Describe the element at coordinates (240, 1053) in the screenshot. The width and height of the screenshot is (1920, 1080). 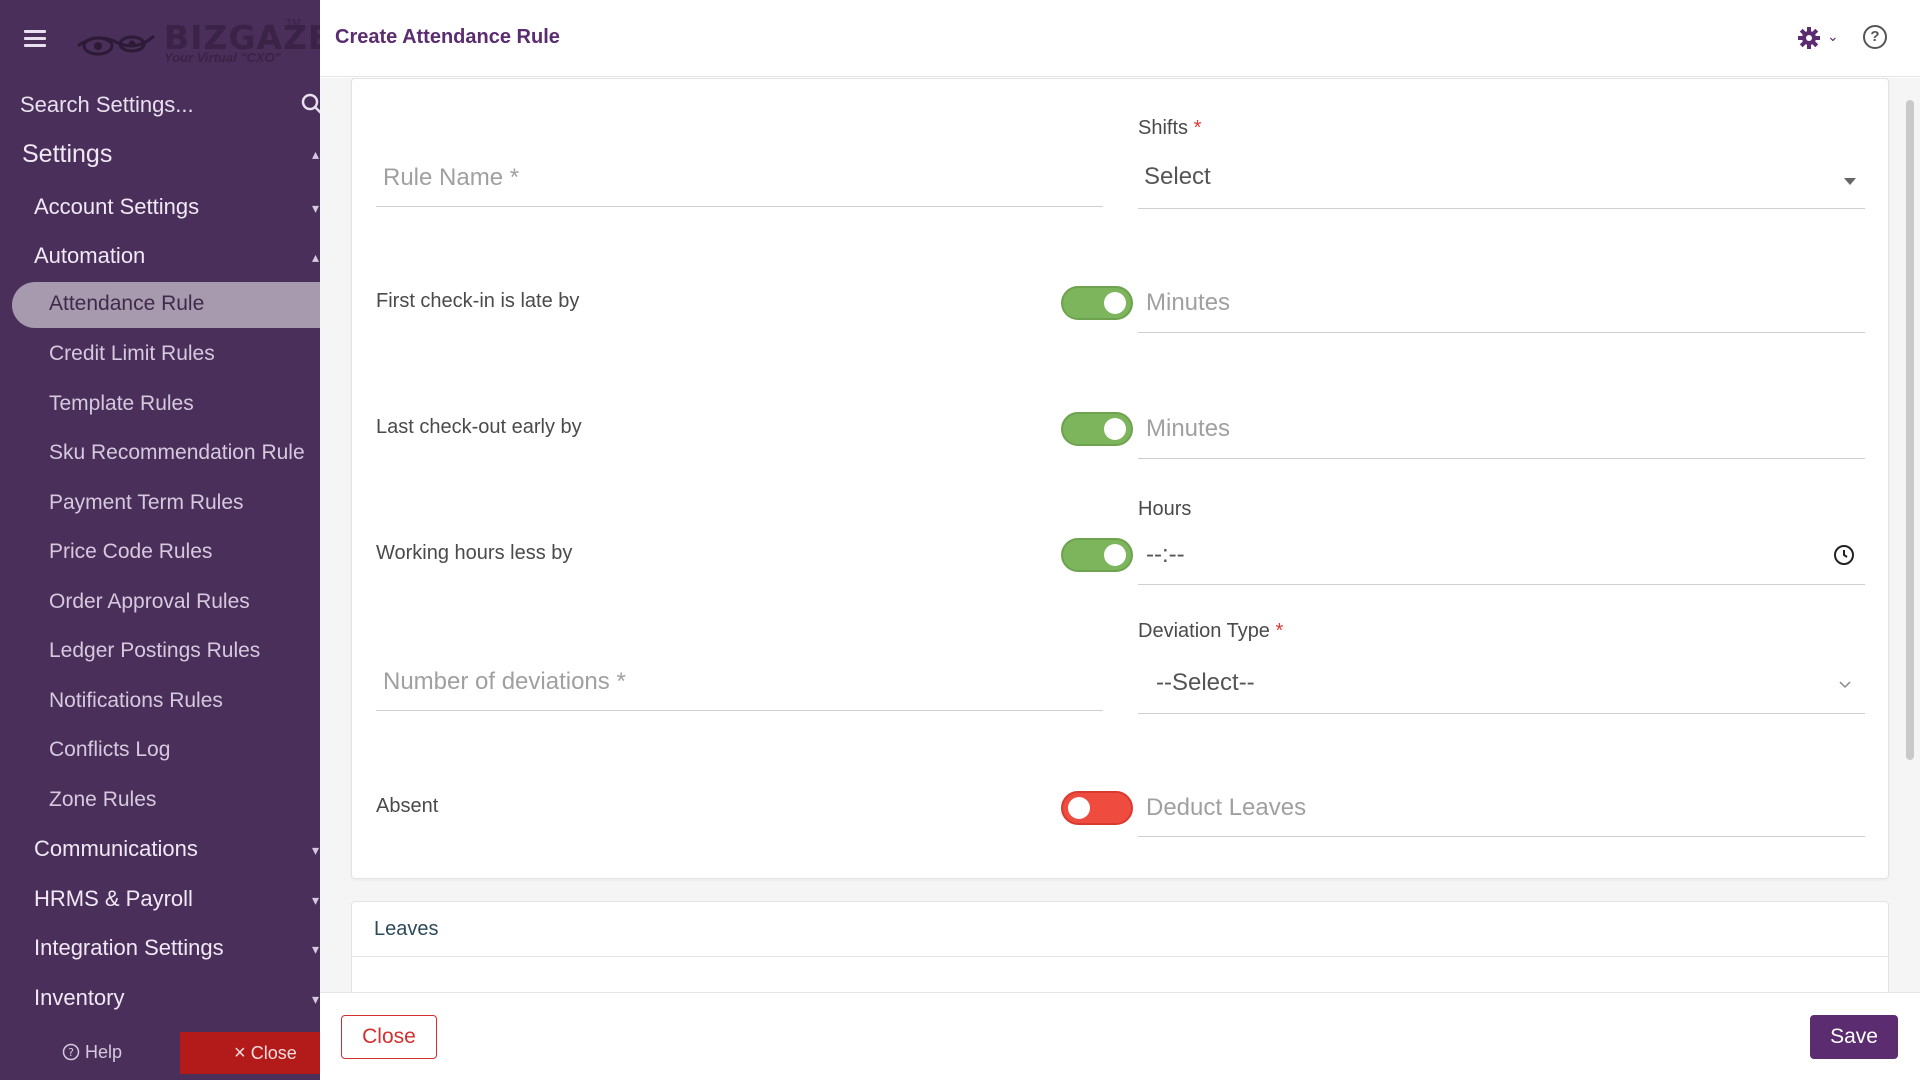
I see `close-icon: ×` at that location.